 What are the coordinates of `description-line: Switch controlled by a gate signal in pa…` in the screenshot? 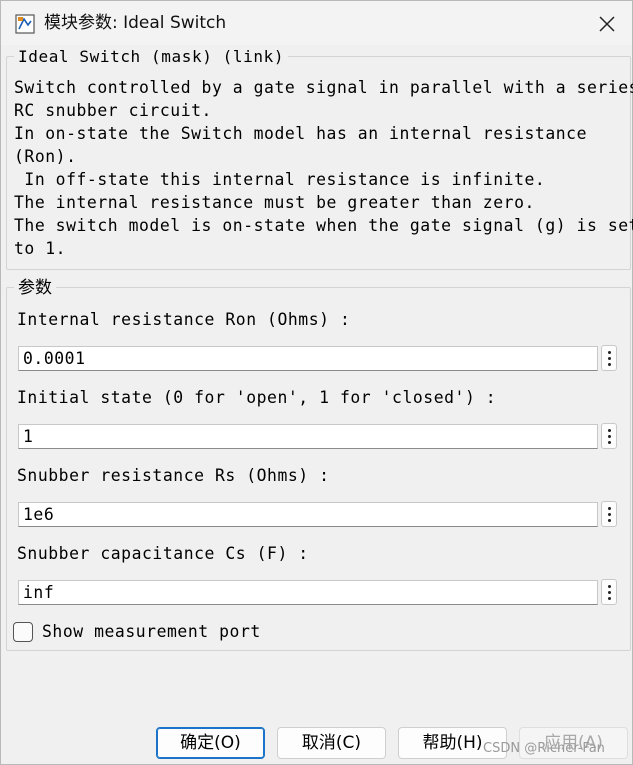 It's located at (323, 87).